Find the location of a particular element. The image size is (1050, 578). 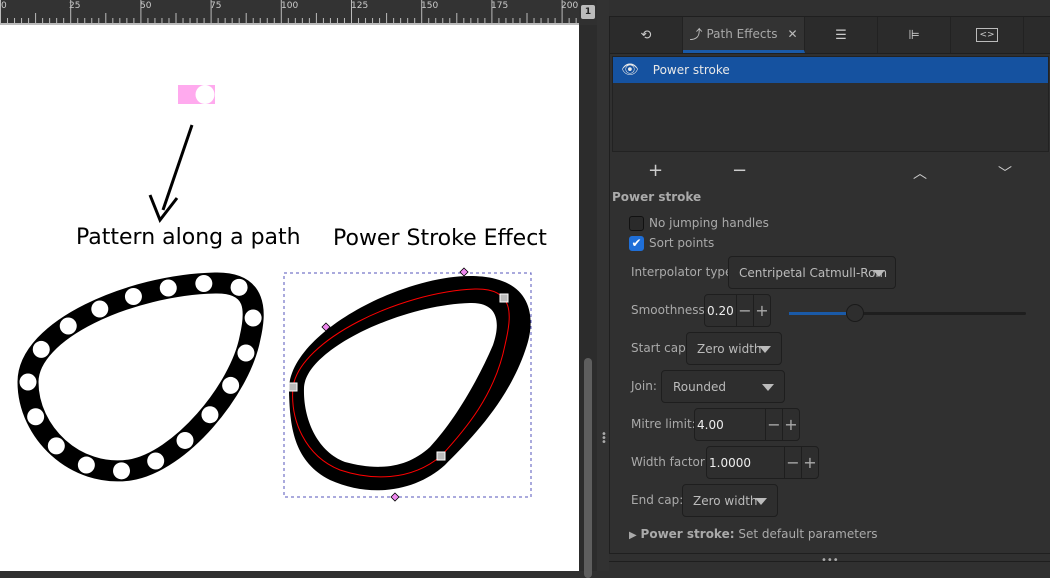

dialog-tabs: ⟲ ⤴ Path Effects ✕ ☰ ⊫ <> is located at coordinates (830, 35).